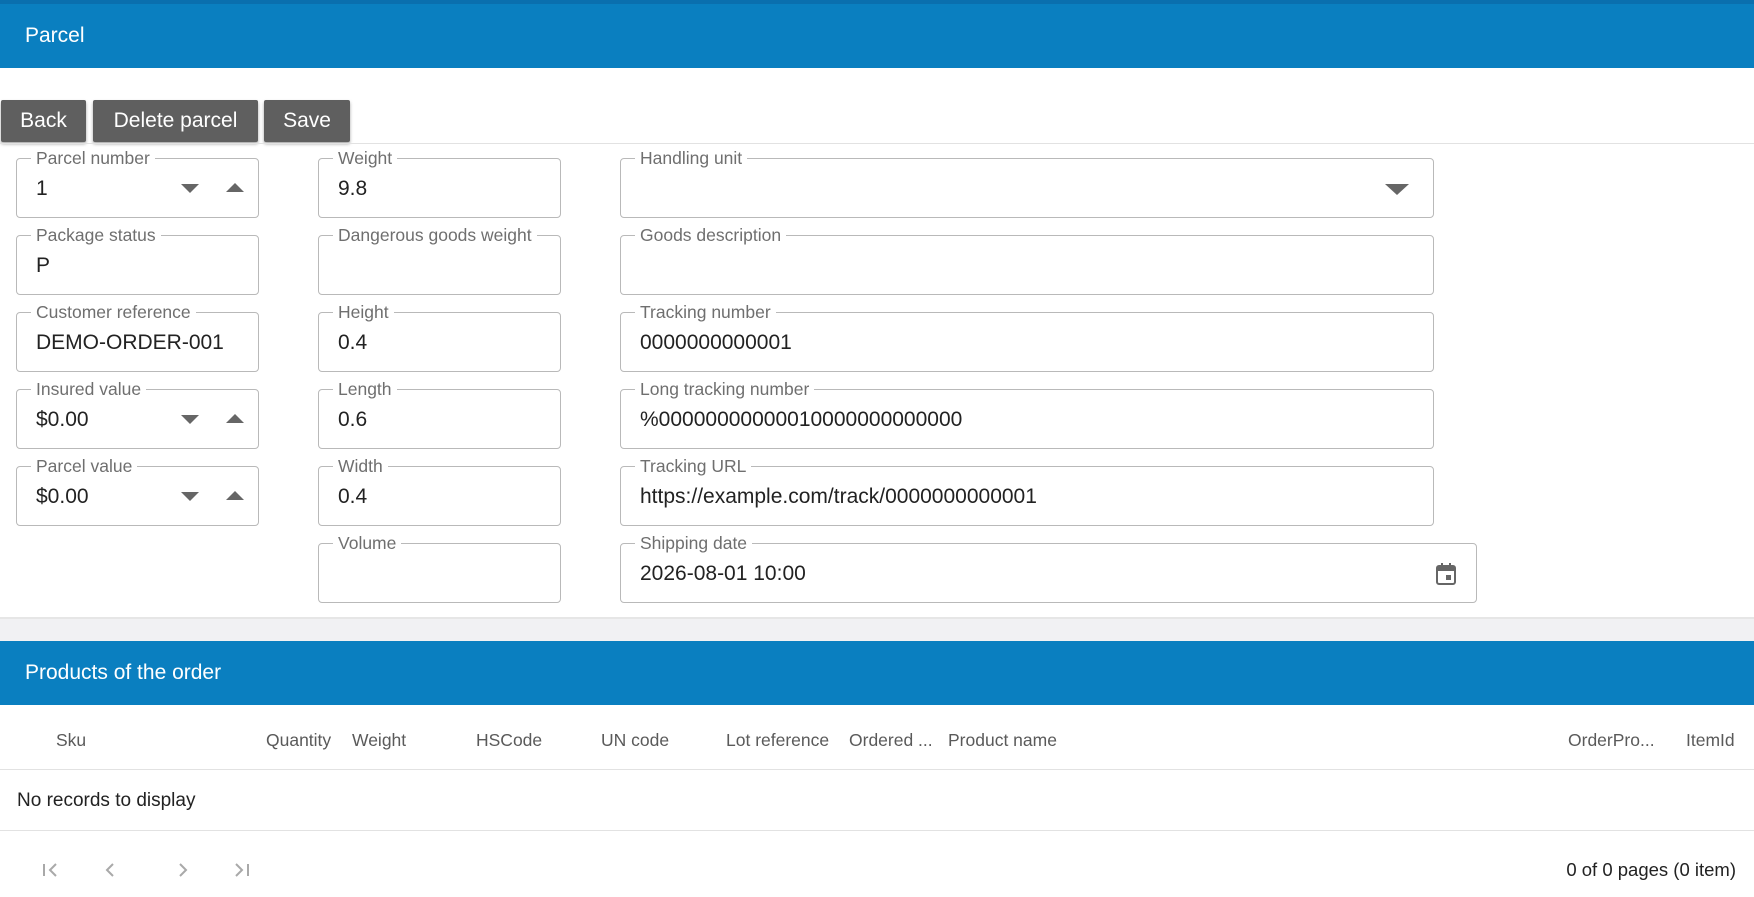 This screenshot has width=1754, height=897. What do you see at coordinates (777, 740) in the screenshot?
I see `column-header-lot-reference: Lot reference` at bounding box center [777, 740].